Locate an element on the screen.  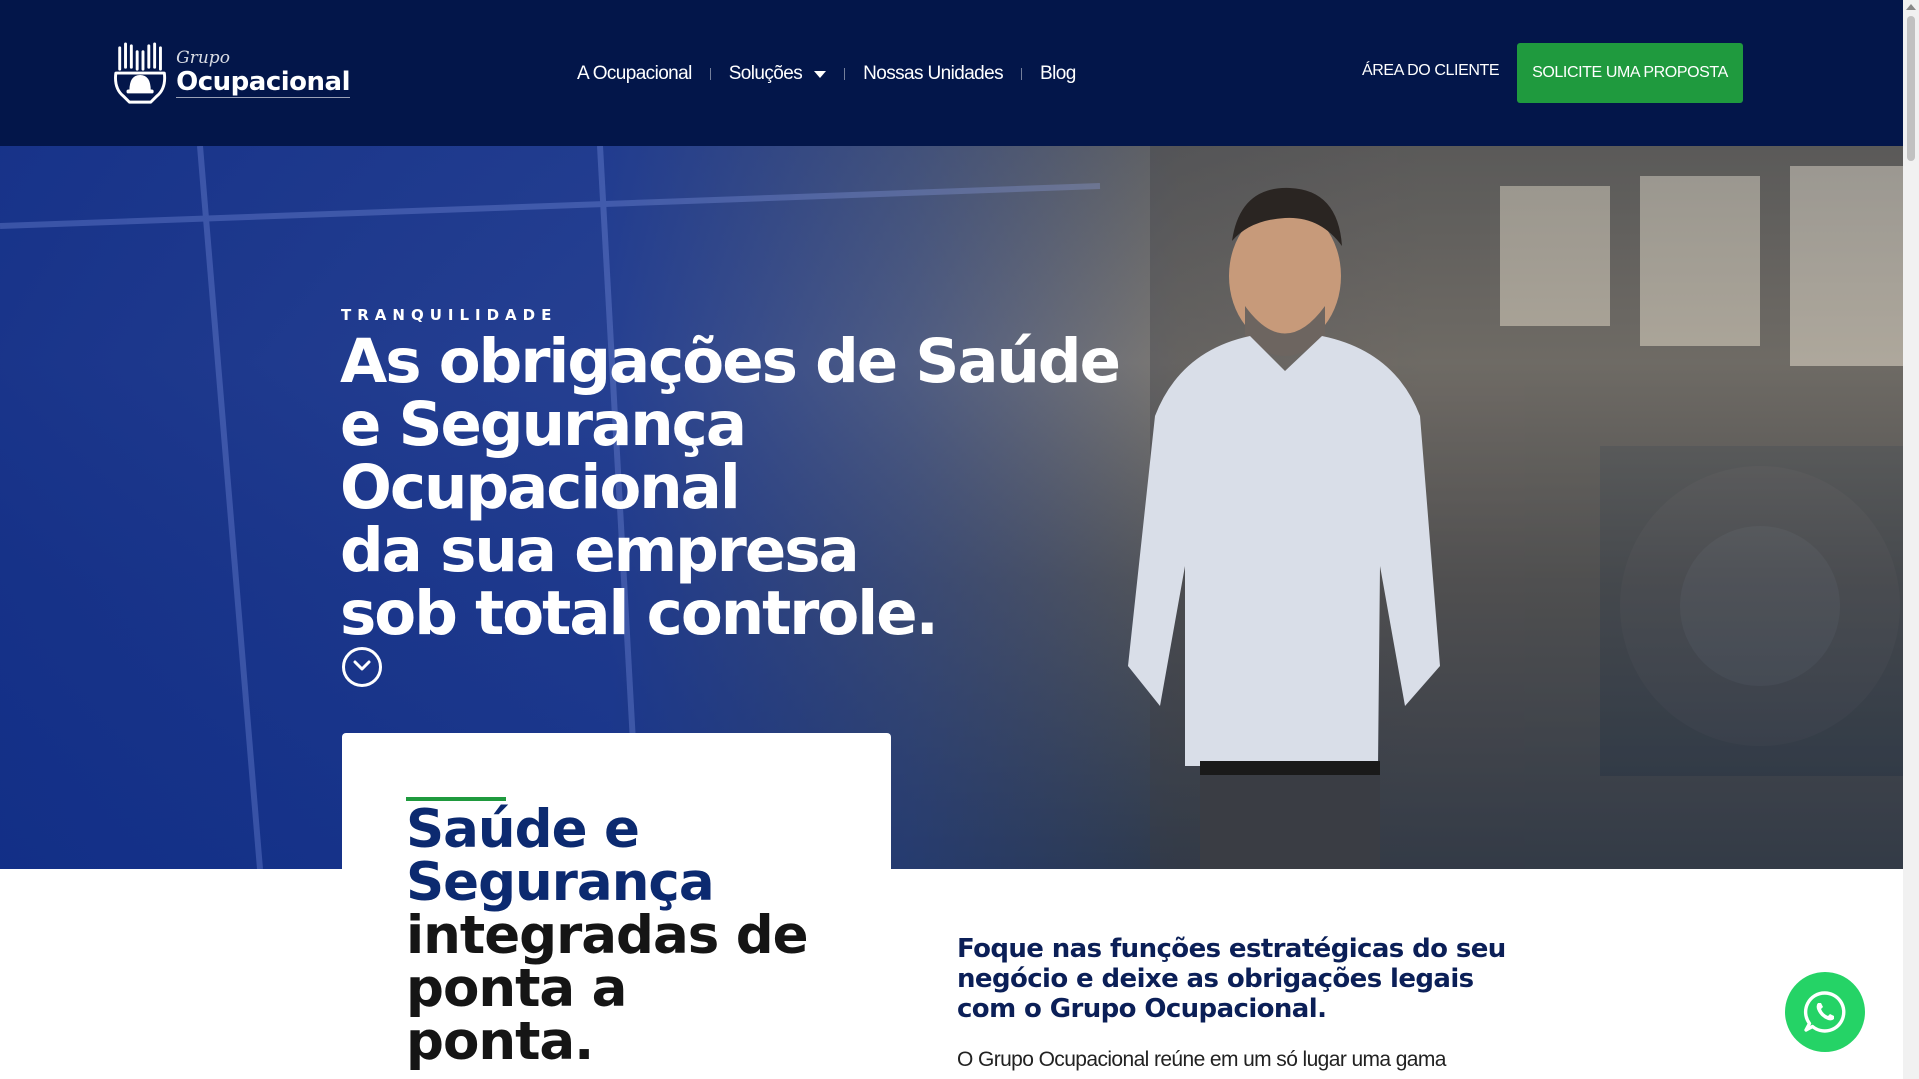
nav-item-solucoes: Soluções is located at coordinates (777, 74).